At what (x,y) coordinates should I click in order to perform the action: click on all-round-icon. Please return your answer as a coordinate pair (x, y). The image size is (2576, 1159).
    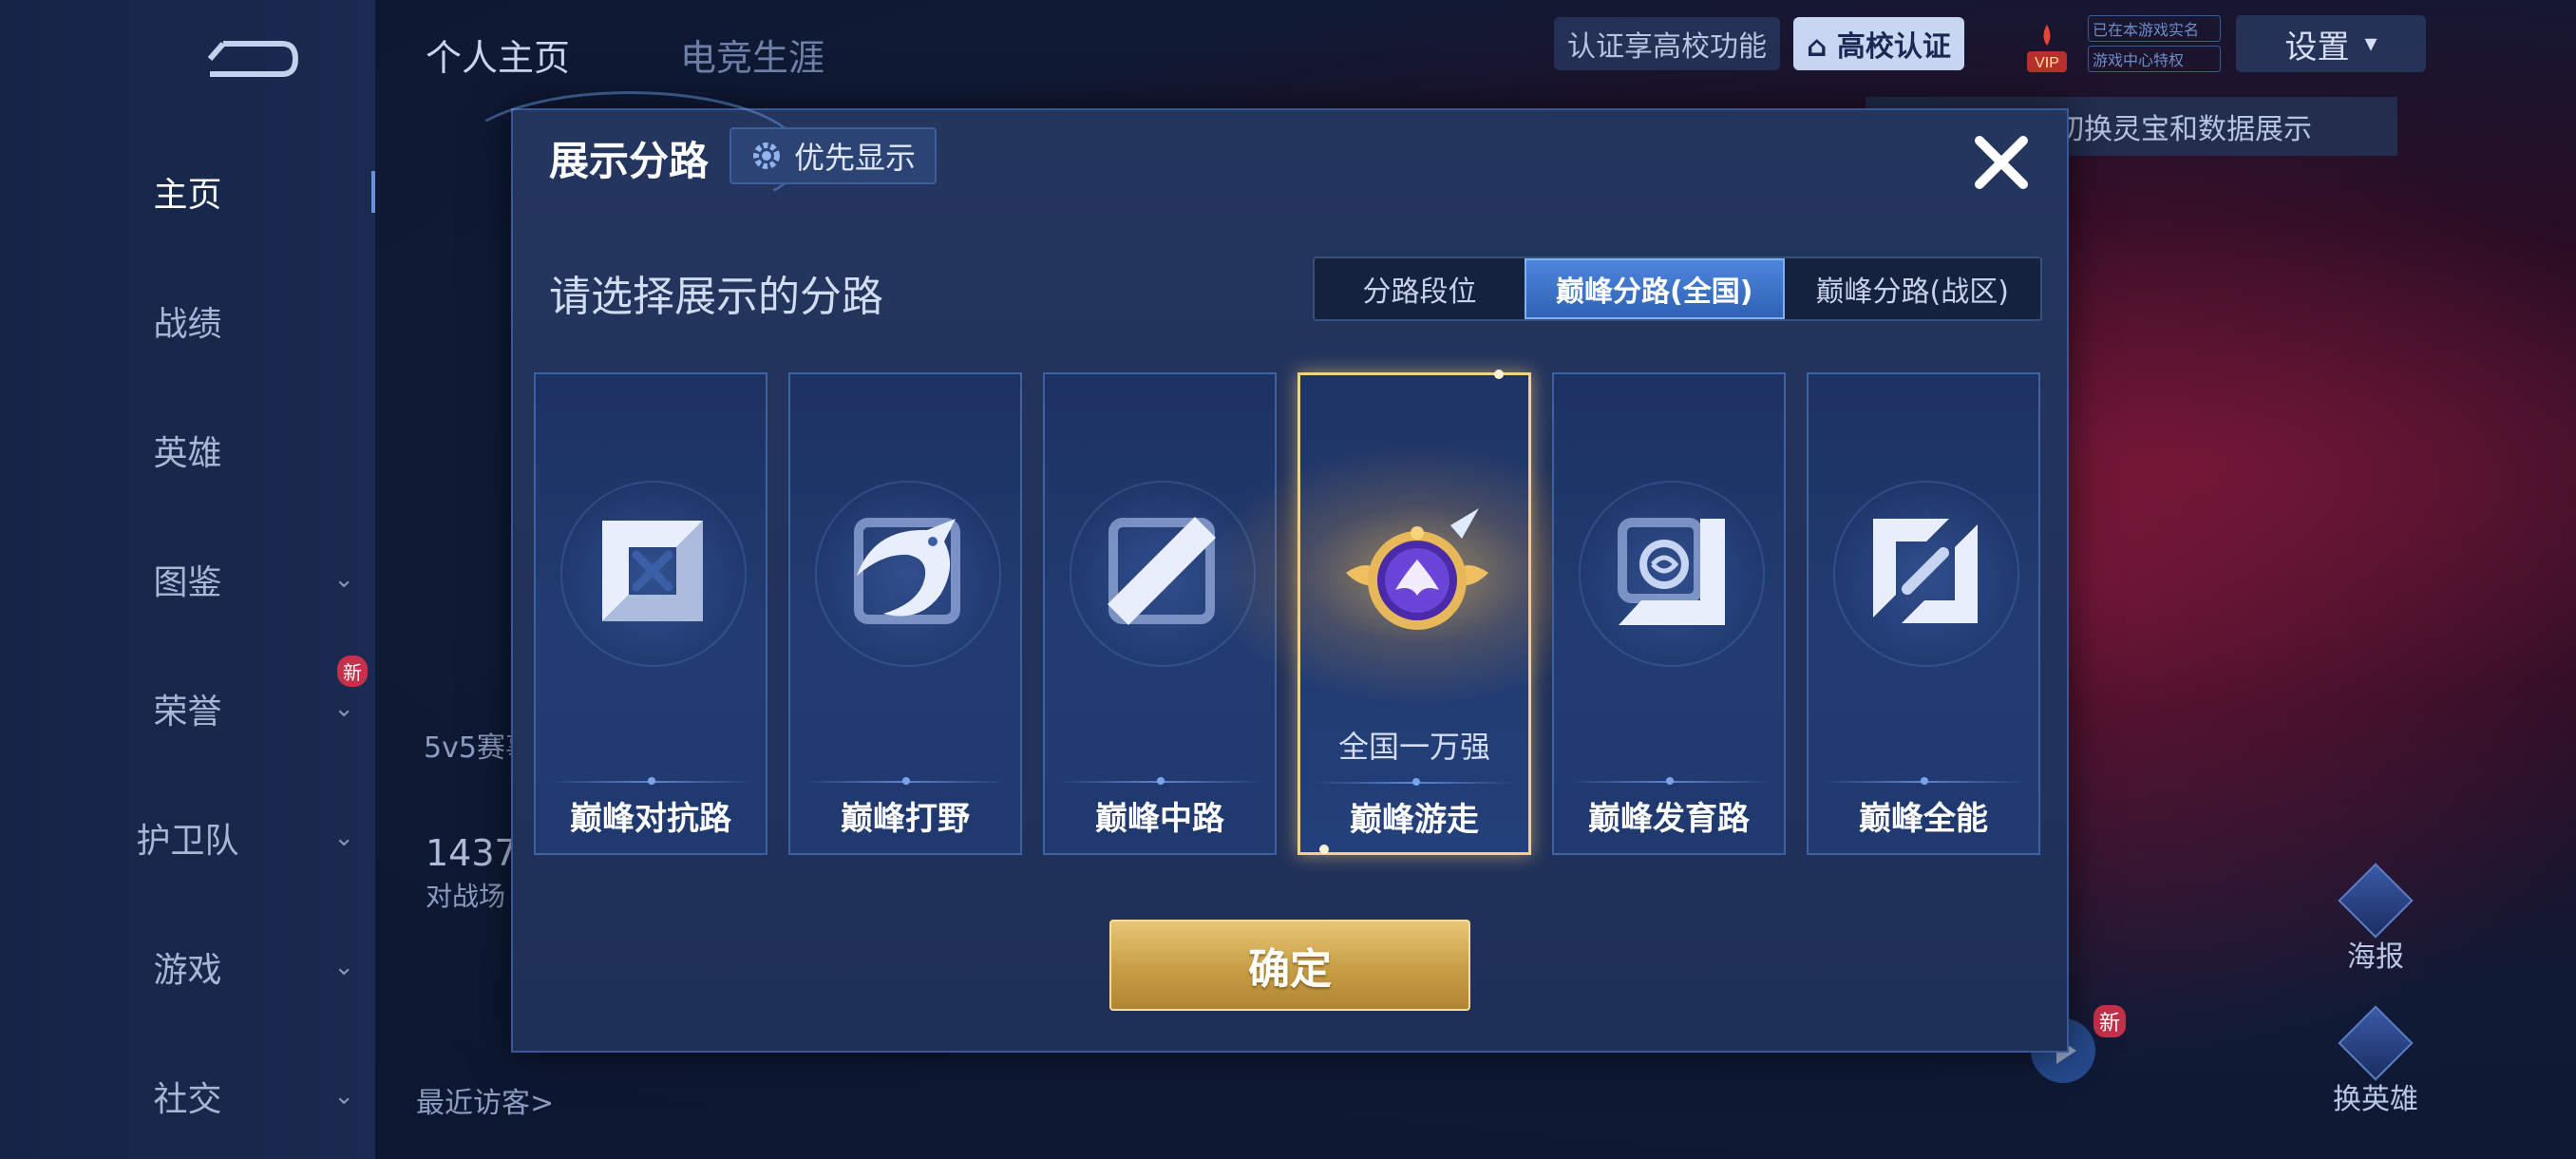
    Looking at the image, I should click on (1925, 571).